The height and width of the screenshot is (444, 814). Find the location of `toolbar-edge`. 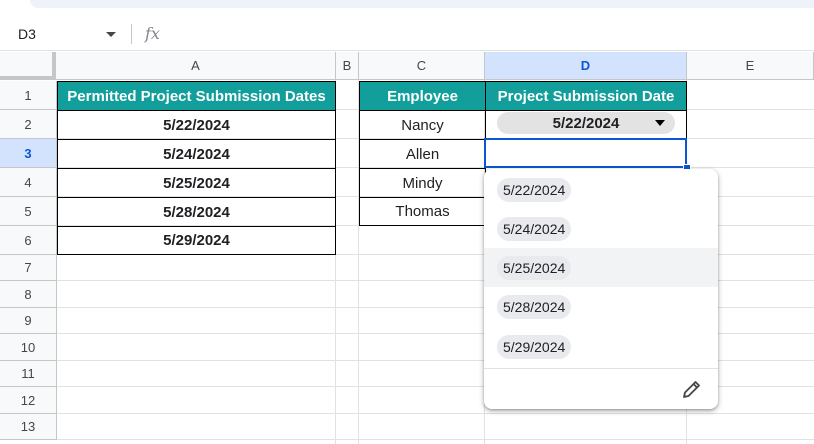

toolbar-edge is located at coordinates (422, 4).